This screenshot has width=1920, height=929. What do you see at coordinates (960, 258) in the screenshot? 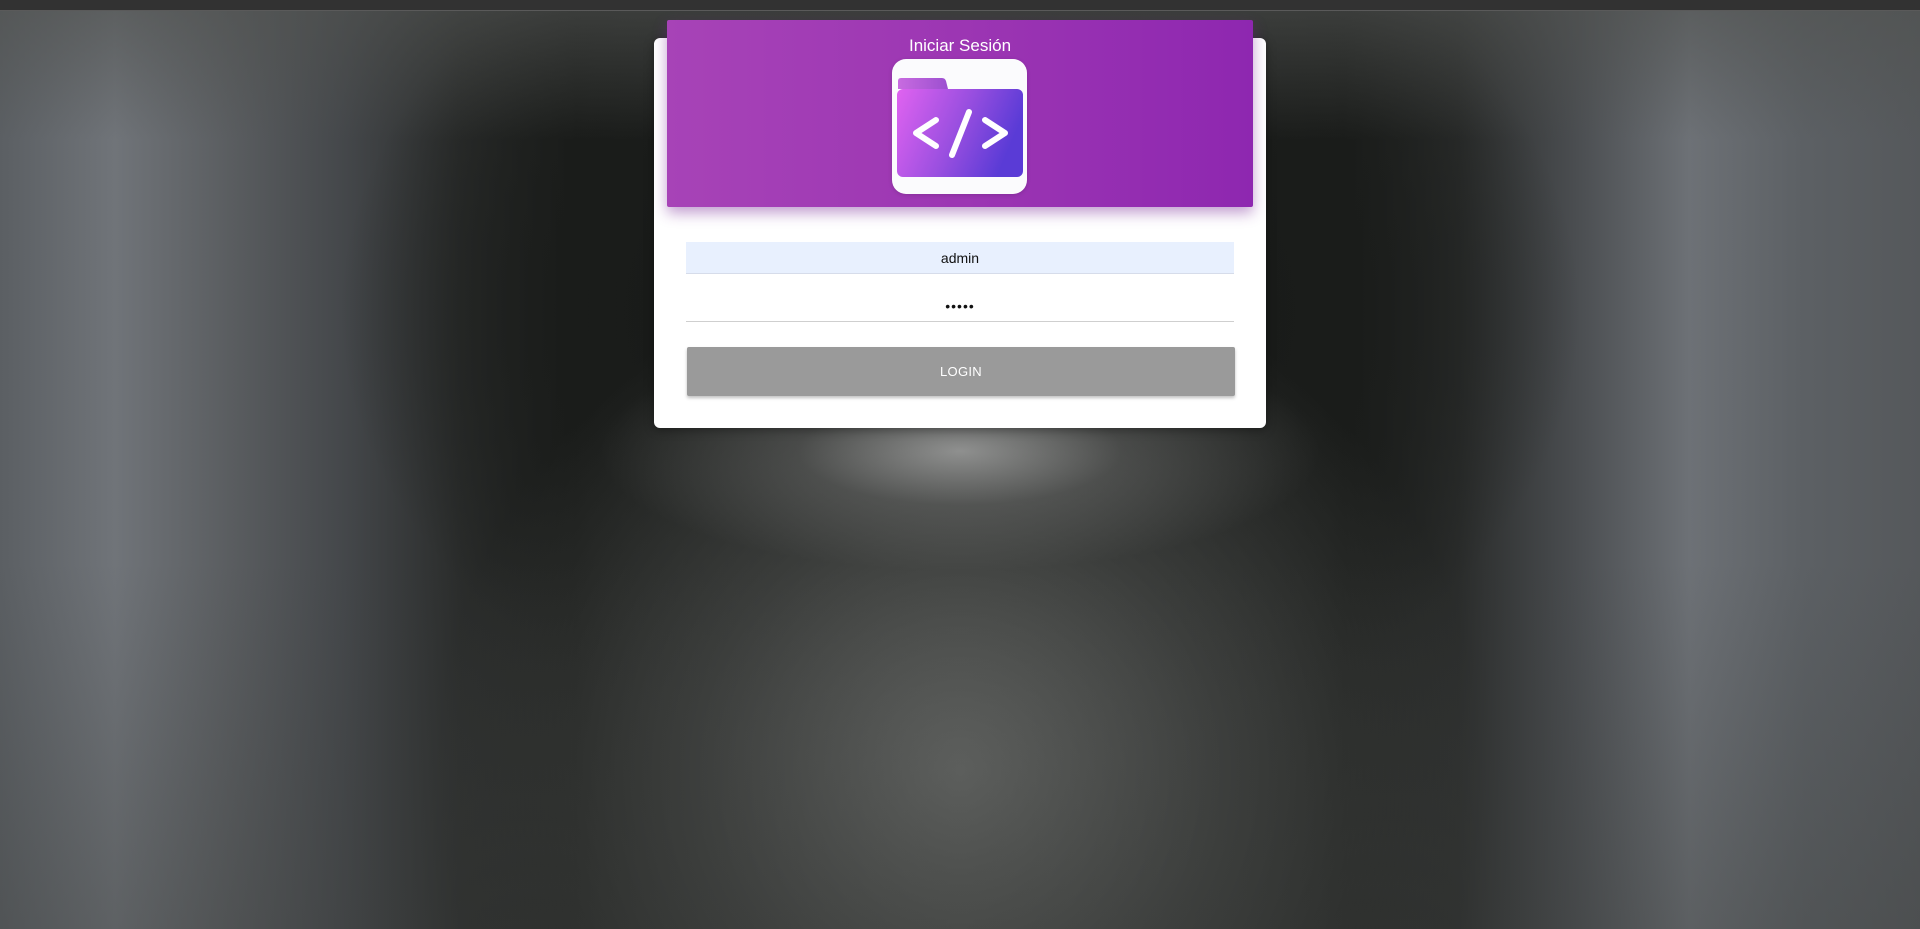
I see `username-input` at bounding box center [960, 258].